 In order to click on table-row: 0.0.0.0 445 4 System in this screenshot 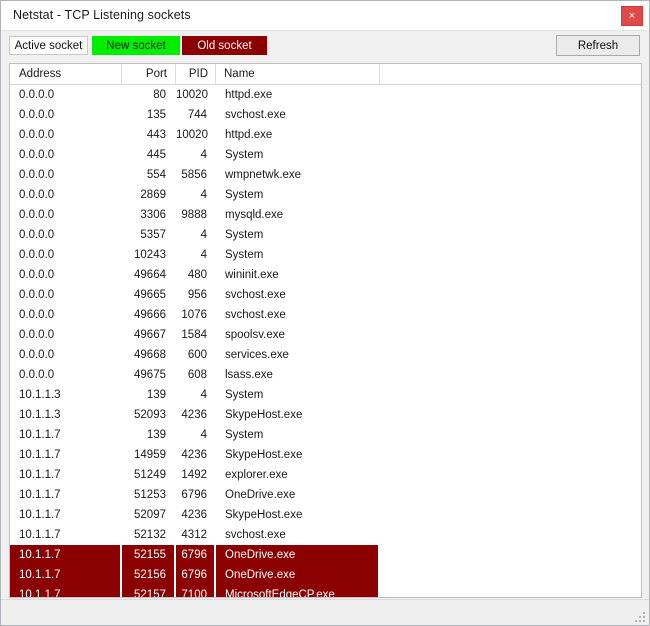, I will do `click(325, 155)`.